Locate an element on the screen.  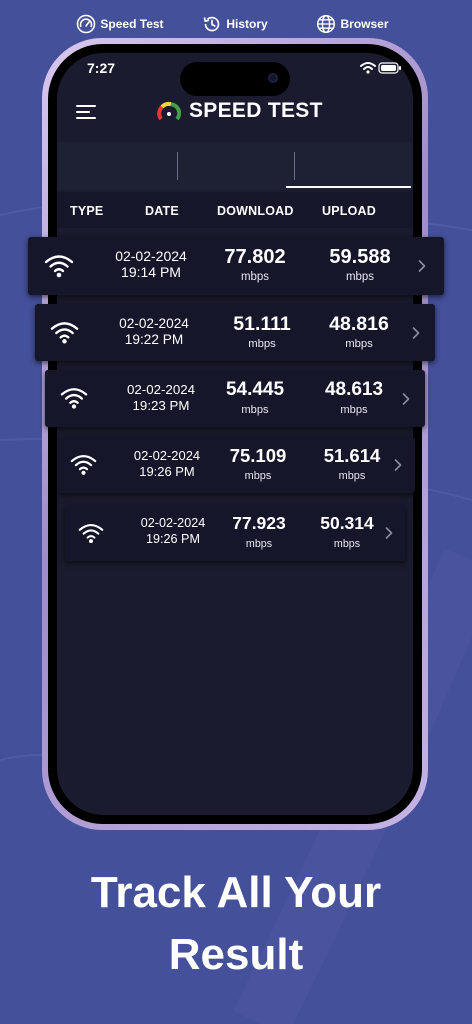
tab-browser-label: Browser is located at coordinates (364, 24).